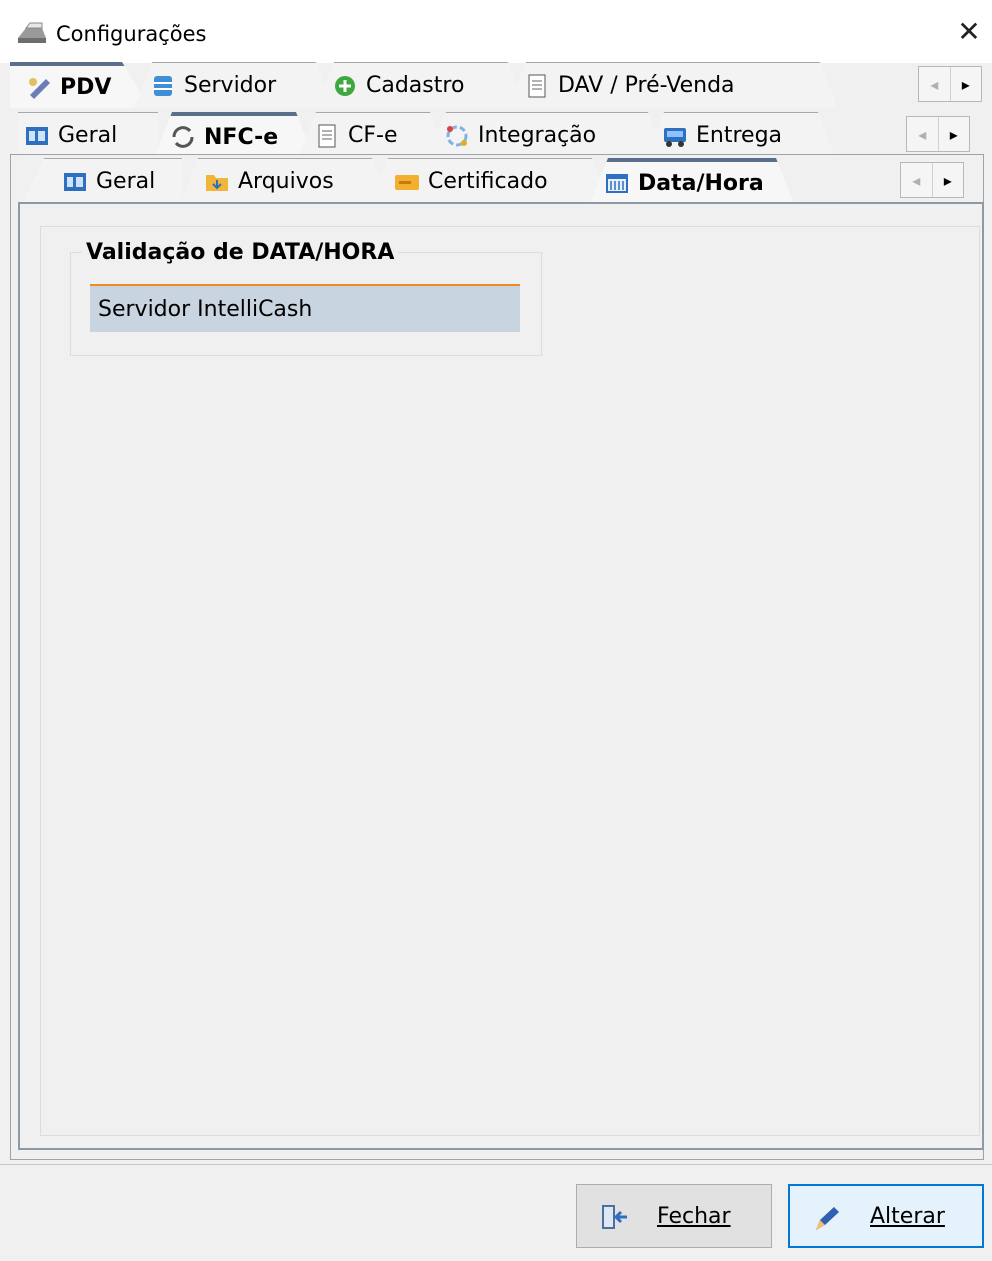  Describe the element at coordinates (240, 252) in the screenshot. I see `groupbox-title: Validação de DATA/HORA` at that location.